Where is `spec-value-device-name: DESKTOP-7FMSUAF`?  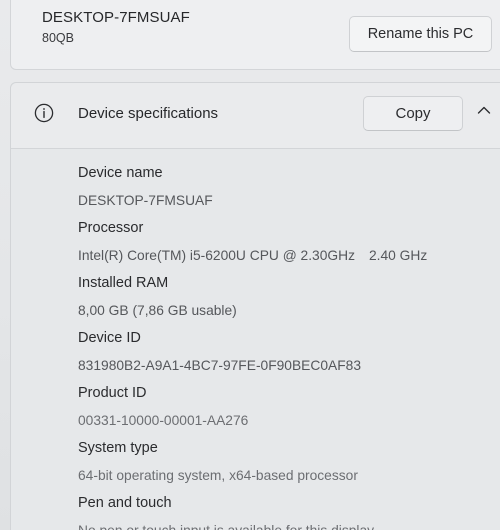 spec-value-device-name: DESKTOP-7FMSUAF is located at coordinates (145, 200).